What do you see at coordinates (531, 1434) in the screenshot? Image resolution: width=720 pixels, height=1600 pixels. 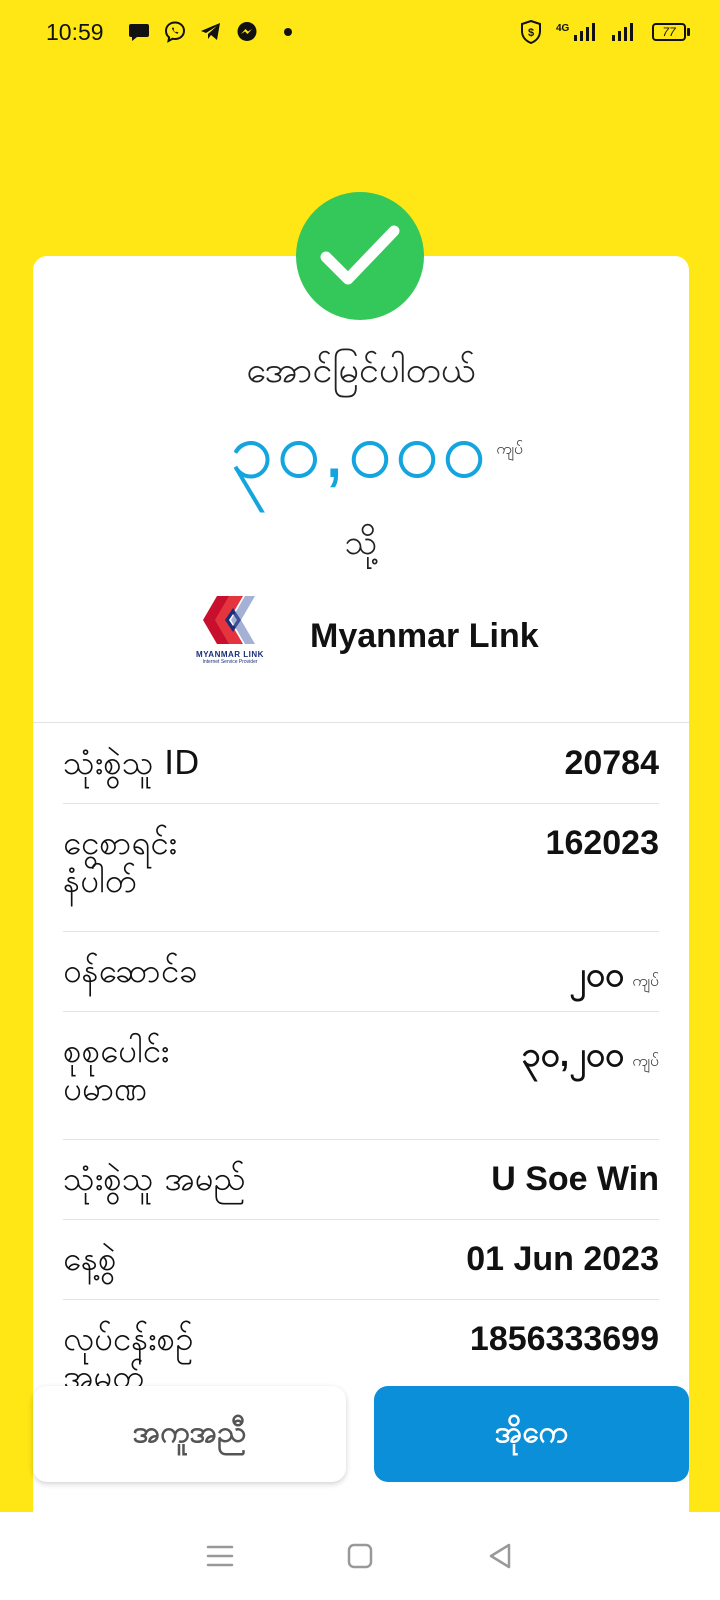 I see `ok-button: အိုကေ` at bounding box center [531, 1434].